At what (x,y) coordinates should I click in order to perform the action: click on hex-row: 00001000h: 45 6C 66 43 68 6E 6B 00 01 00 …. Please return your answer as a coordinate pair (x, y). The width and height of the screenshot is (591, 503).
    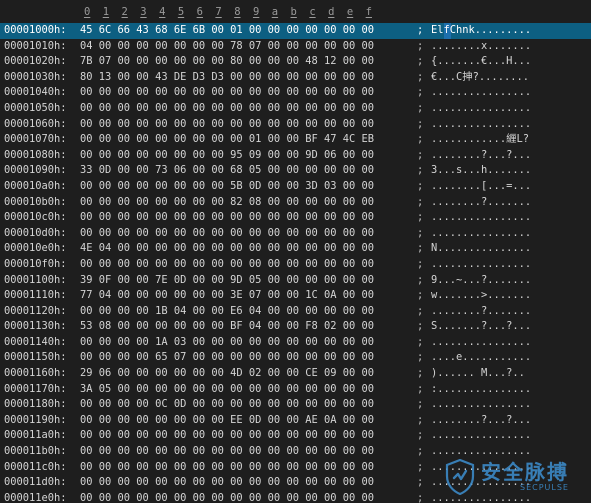
    Looking at the image, I should click on (295, 31).